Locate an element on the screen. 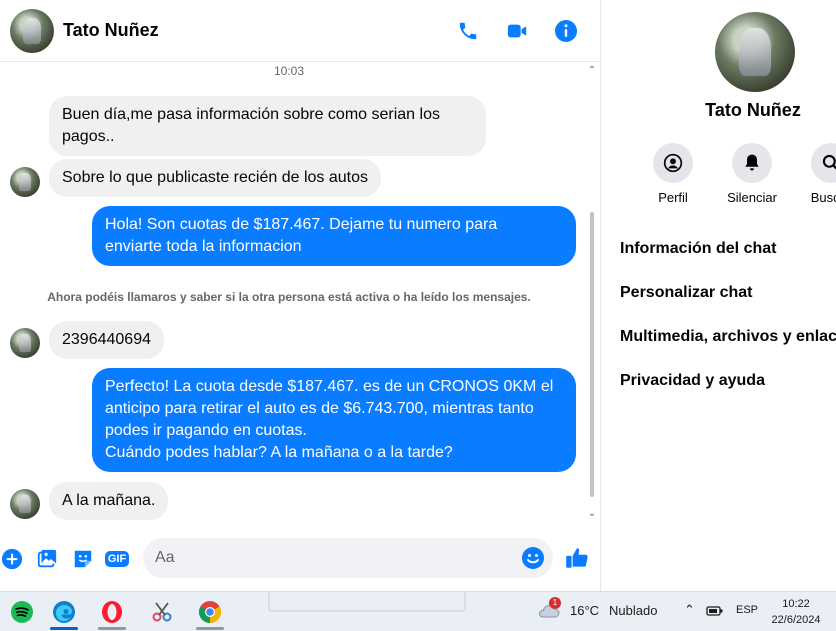 This screenshot has height=631, width=836. snipping-tool-icon is located at coordinates (162, 612).